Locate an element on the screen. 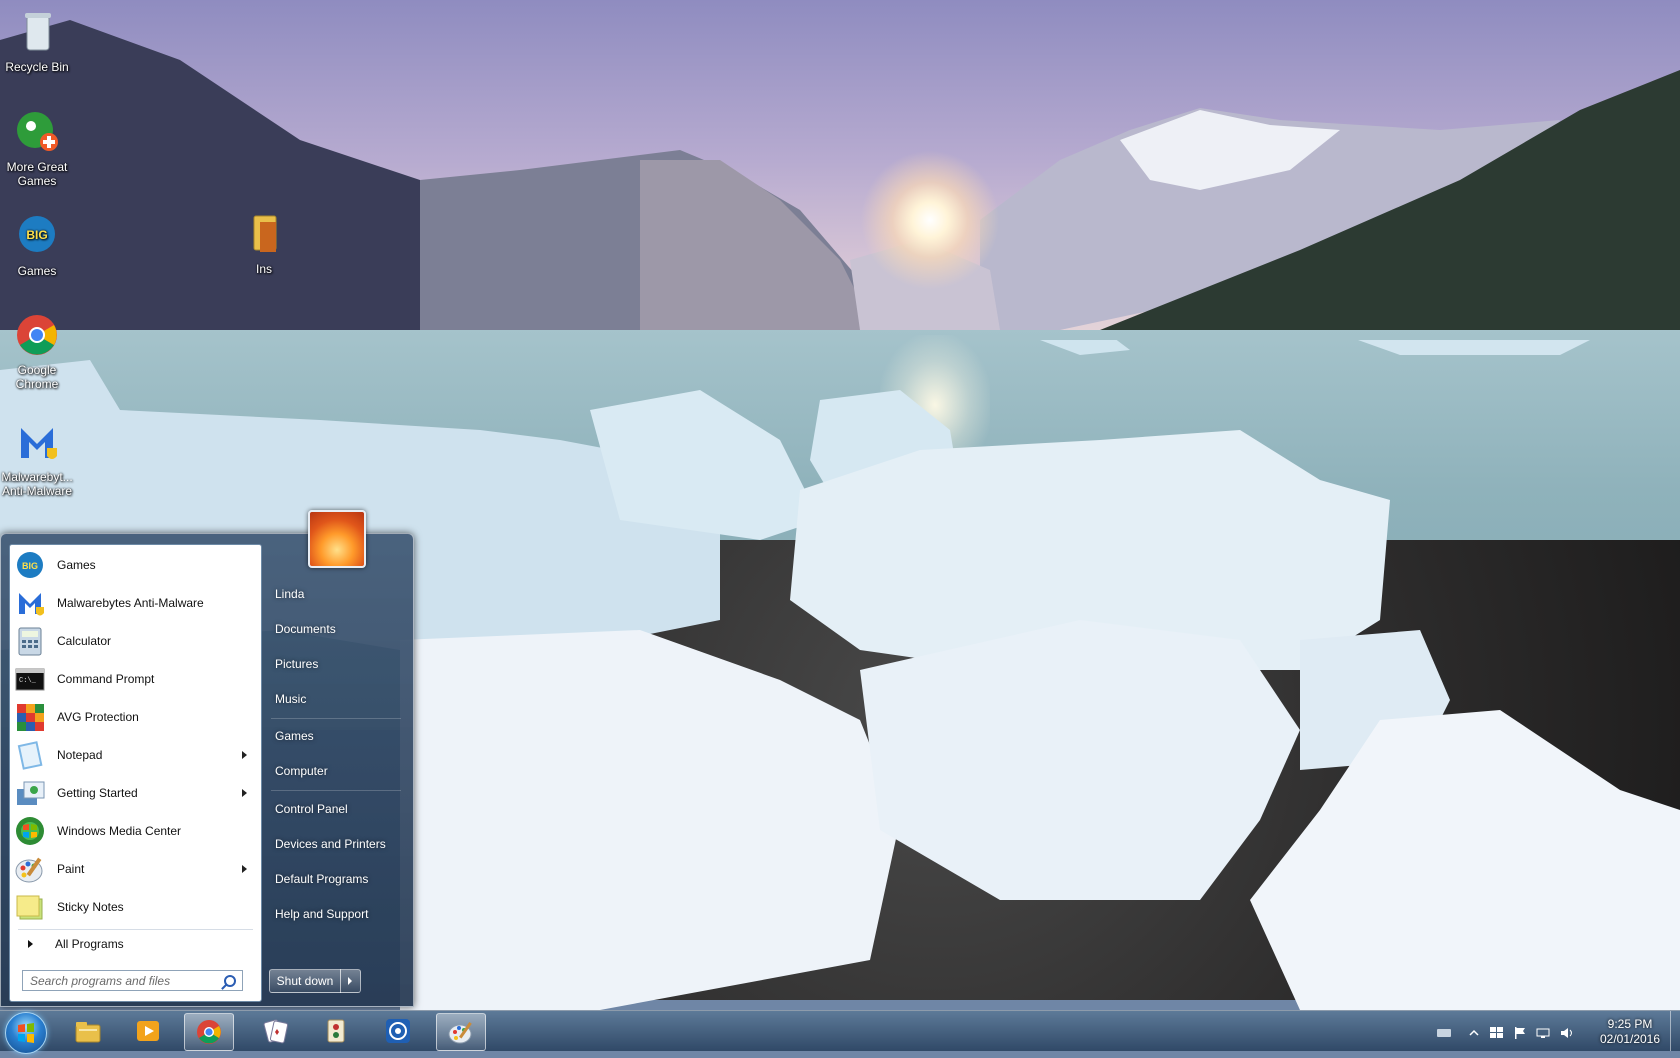  expand-arrow-icon is located at coordinates (30, 944).